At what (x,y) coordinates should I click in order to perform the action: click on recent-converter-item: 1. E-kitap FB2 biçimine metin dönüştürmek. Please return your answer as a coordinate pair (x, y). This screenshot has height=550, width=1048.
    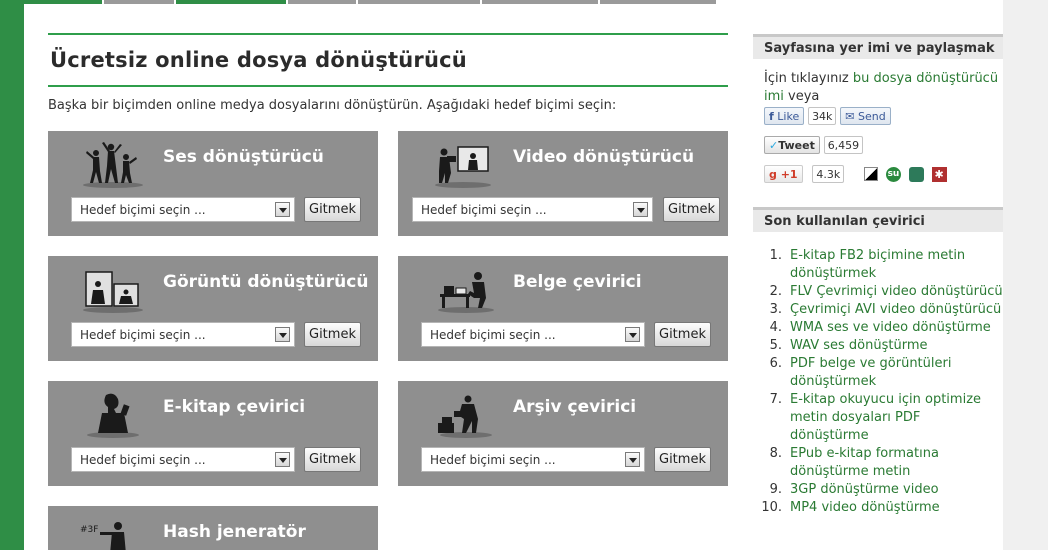
    Looking at the image, I should click on (878, 265).